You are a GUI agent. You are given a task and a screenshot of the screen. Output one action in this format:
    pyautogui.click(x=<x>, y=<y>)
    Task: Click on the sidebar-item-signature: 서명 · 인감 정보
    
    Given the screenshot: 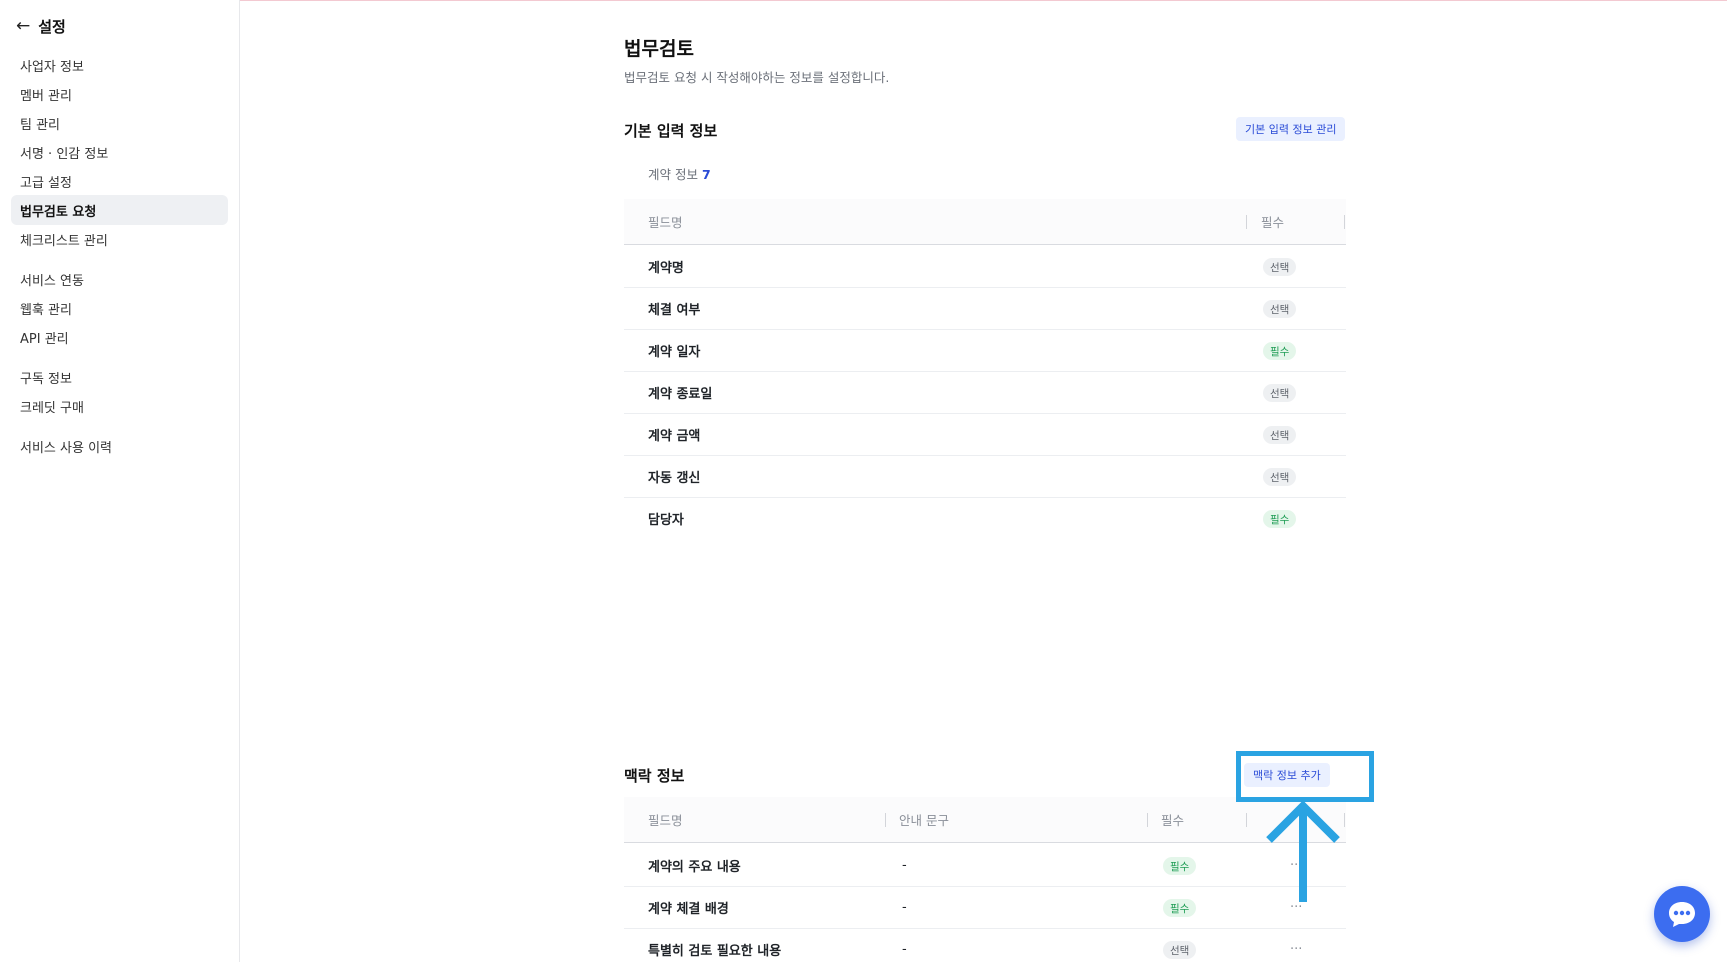 What is the action you would take?
    pyautogui.click(x=119, y=152)
    